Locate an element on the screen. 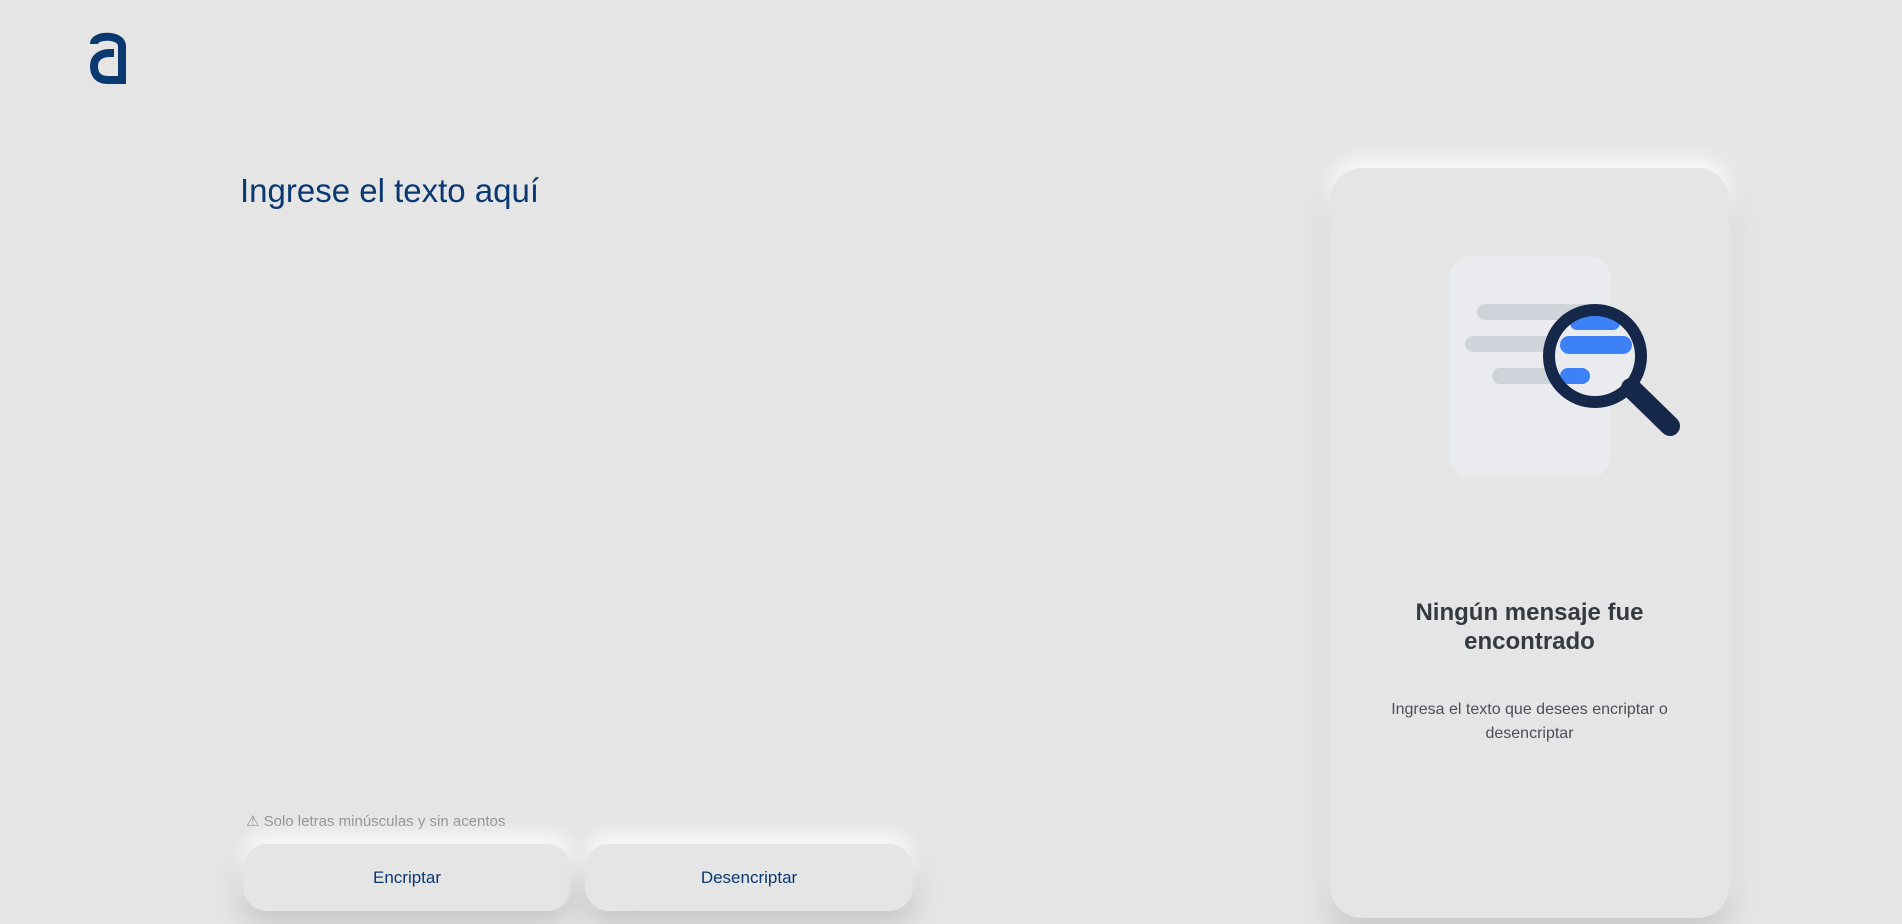 The height and width of the screenshot is (924, 1902). empty-state-title: Ningún mensaje fue encontrado is located at coordinates (1529, 627).